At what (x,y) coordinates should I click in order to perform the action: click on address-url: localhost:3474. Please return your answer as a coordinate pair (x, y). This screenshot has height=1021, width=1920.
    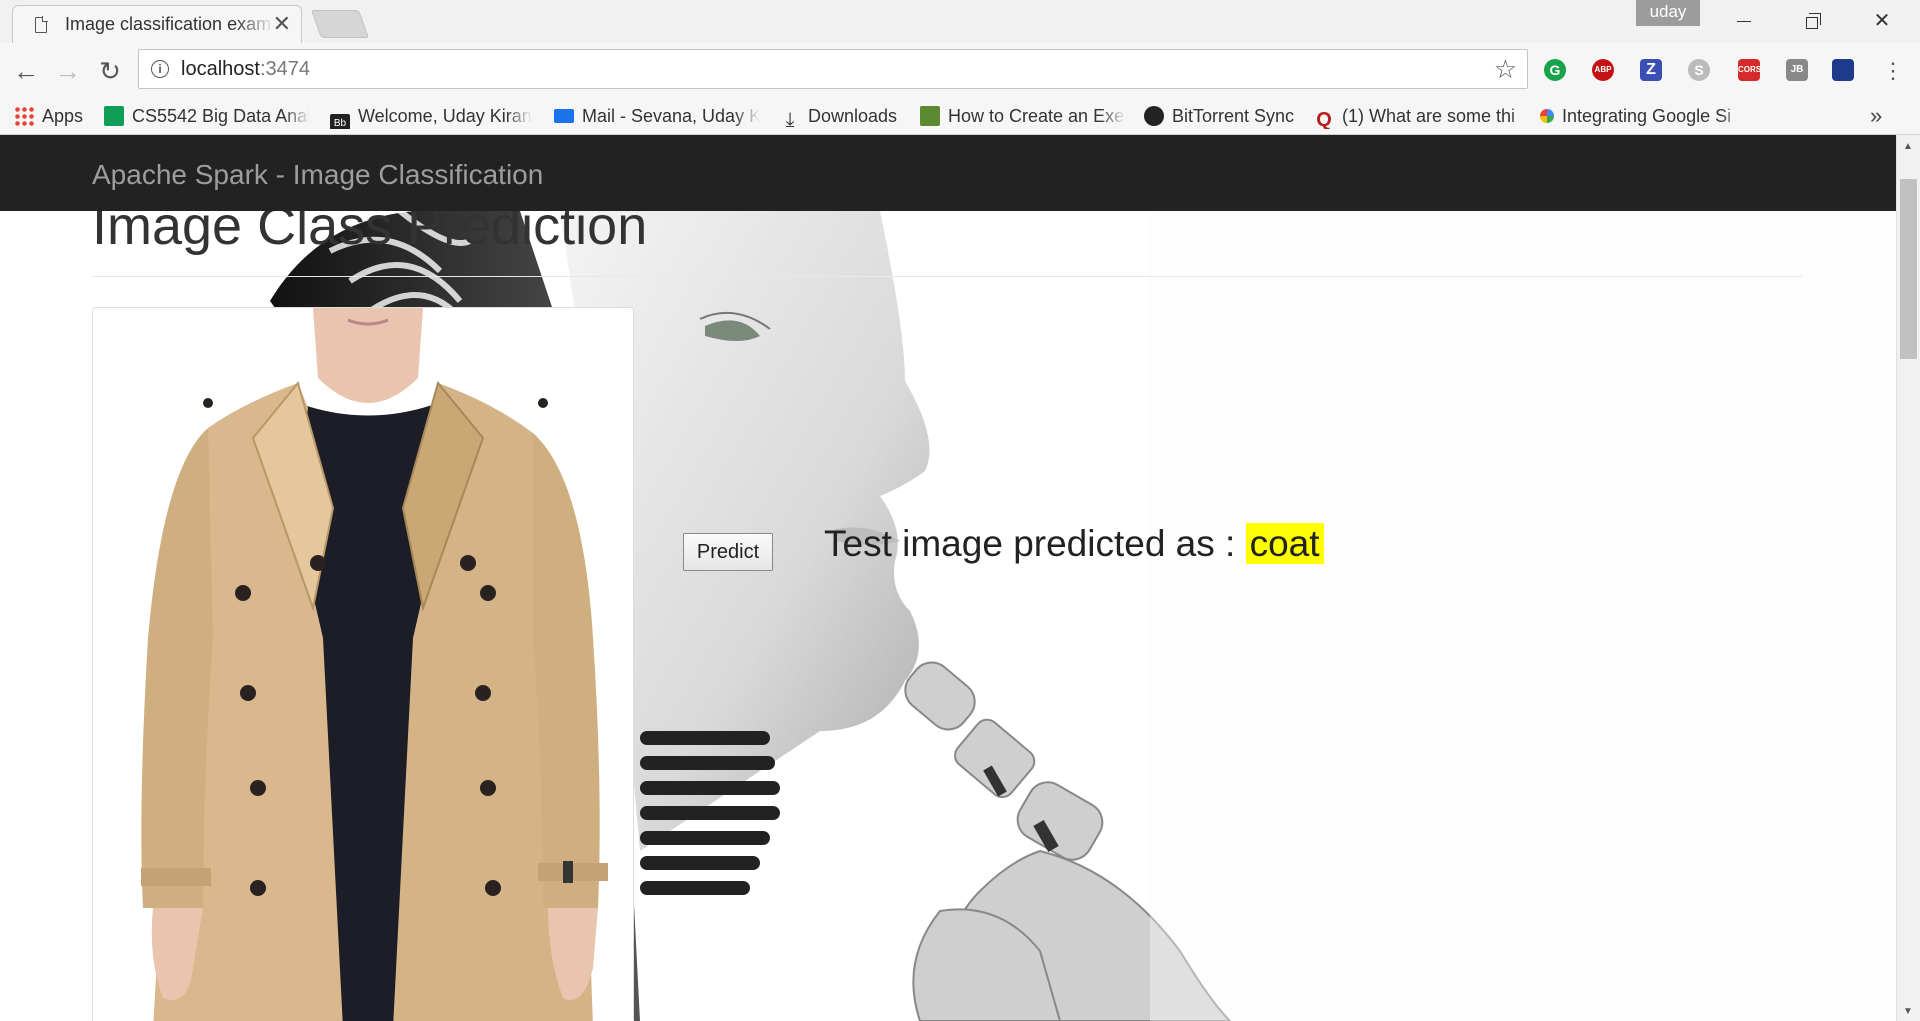
    Looking at the image, I should click on (245, 69).